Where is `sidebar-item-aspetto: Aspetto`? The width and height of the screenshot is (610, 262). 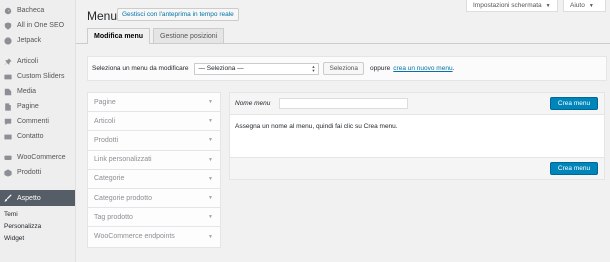
sidebar-item-aspetto: Aspetto is located at coordinates (37, 198).